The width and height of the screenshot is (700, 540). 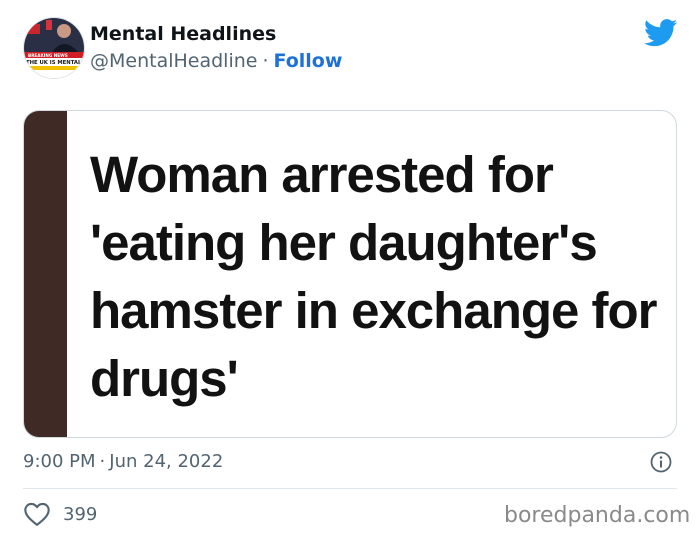 I want to click on author-handle-row: @MentalHeadline · Follow, so click(x=216, y=61).